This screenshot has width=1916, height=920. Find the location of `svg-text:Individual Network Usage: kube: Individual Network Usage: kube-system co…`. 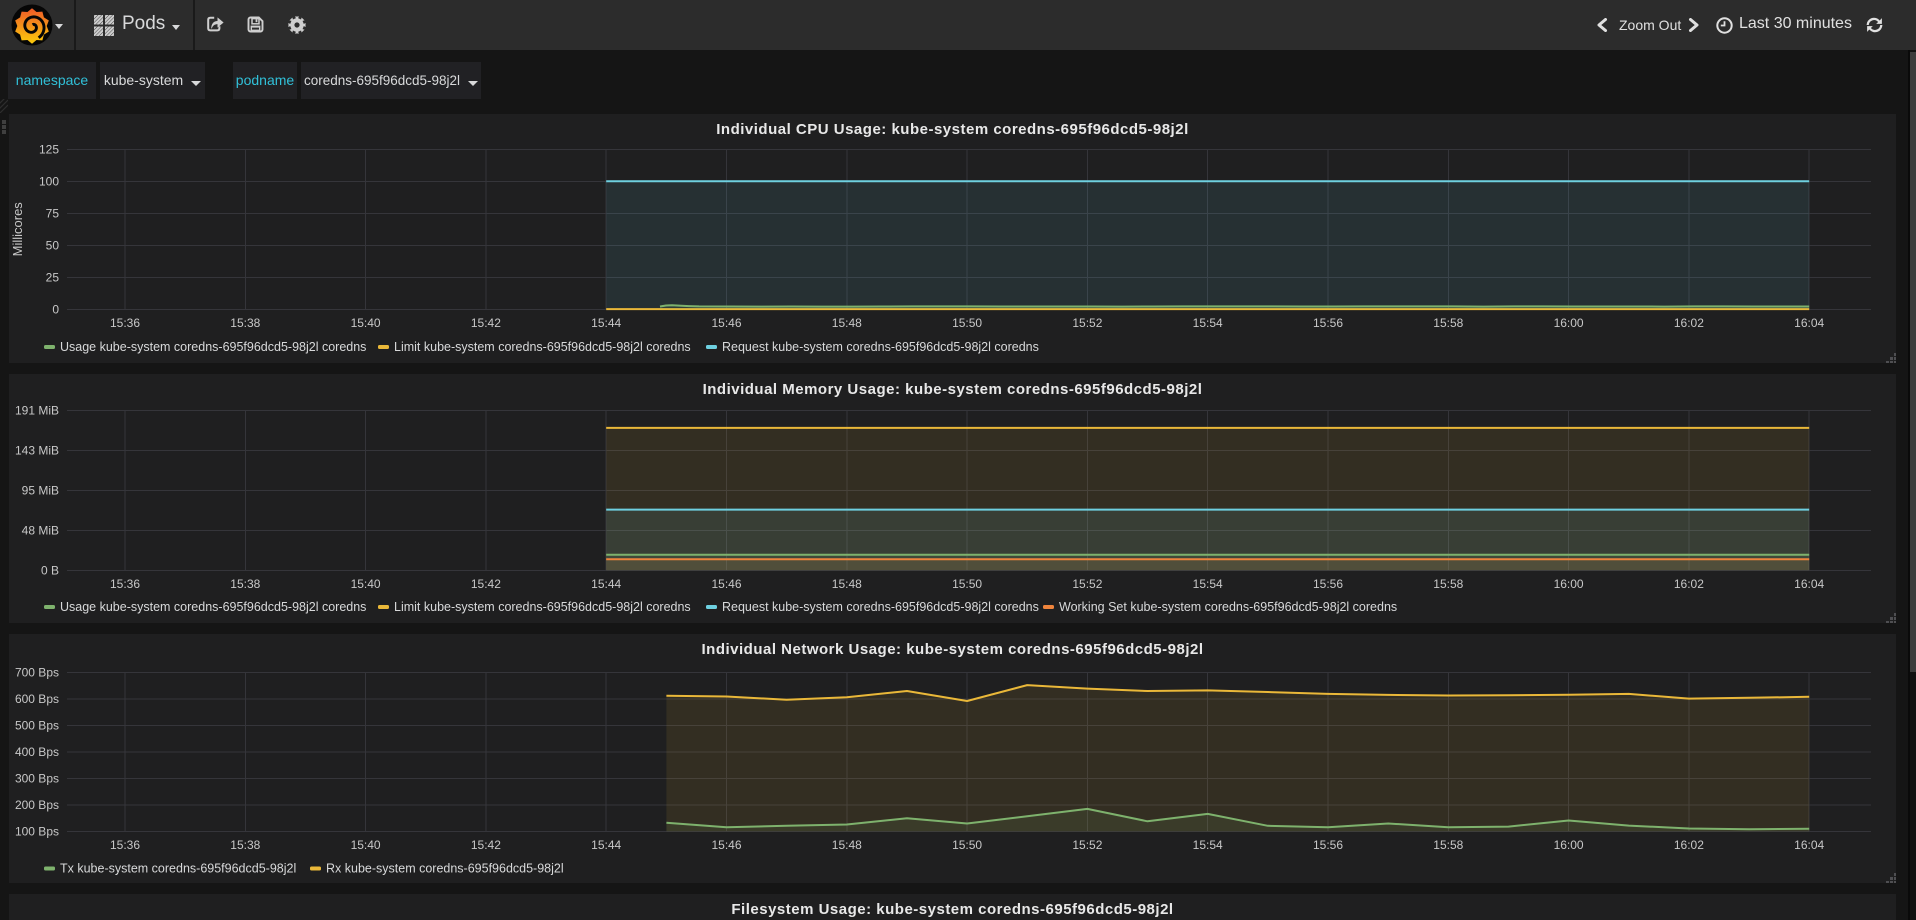

svg-text:Individual Network Usage: kube: Individual Network Usage: kube-system co… is located at coordinates (953, 649).